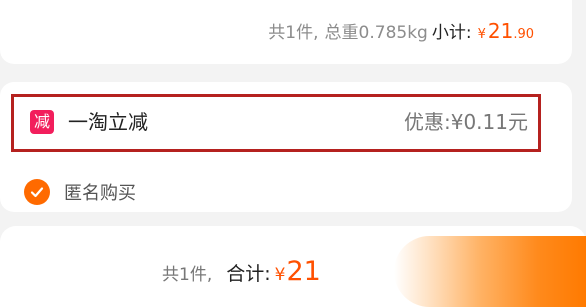  Describe the element at coordinates (293, 33) in the screenshot. I see `item-count: 共1件,` at that location.